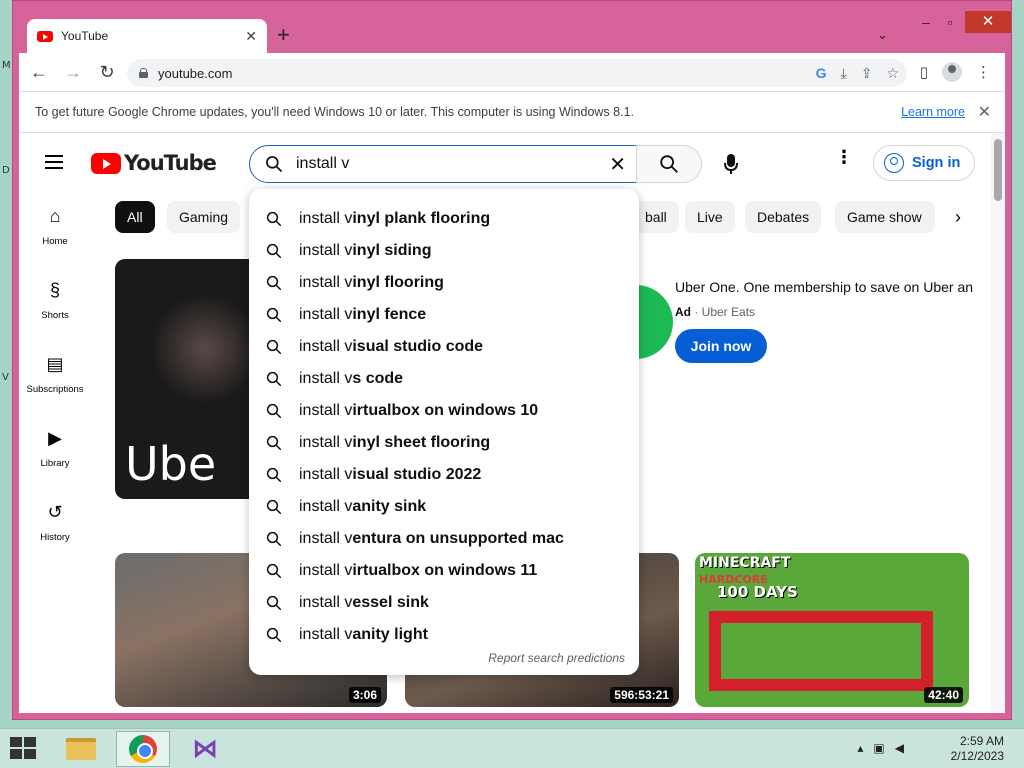  What do you see at coordinates (107, 72) in the screenshot?
I see `reload-icon: ↻` at bounding box center [107, 72].